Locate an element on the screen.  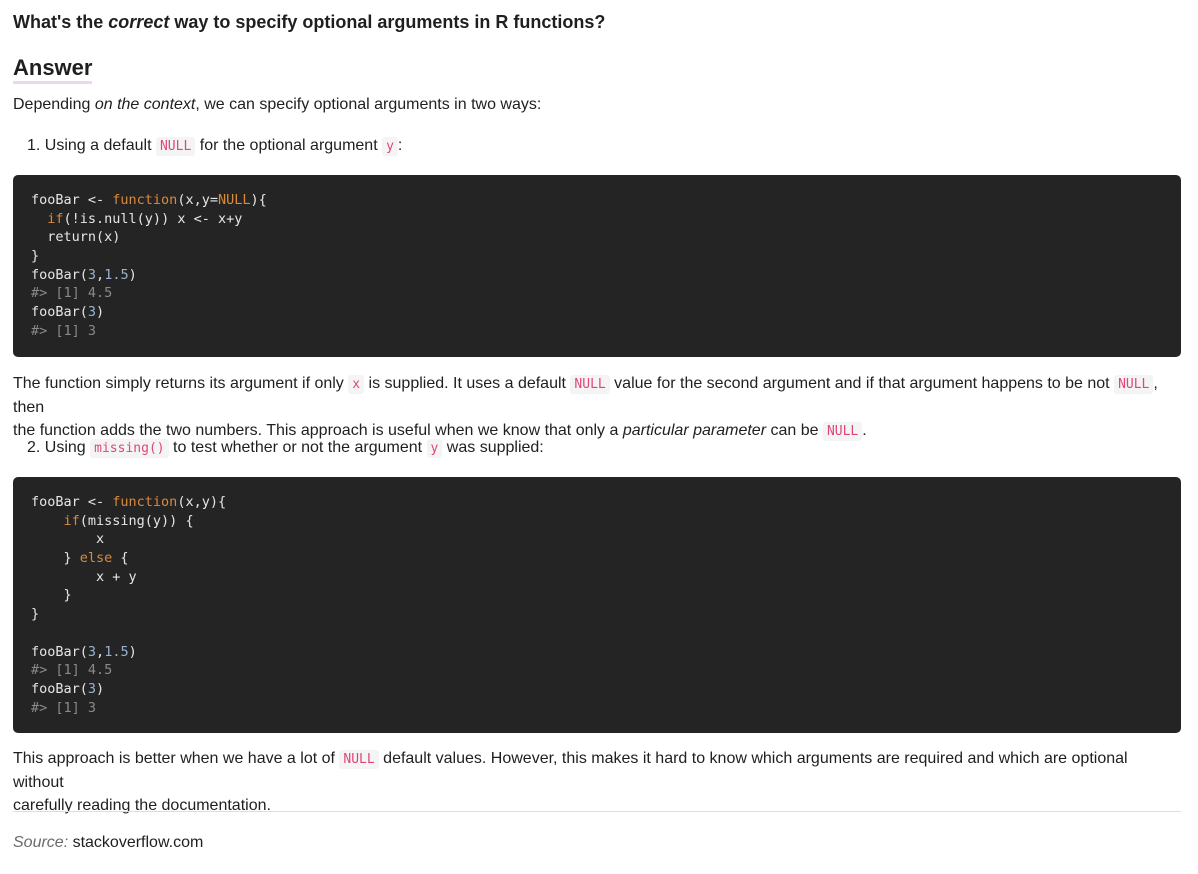
code-line: if(missing(y)) { is located at coordinates (597, 521).